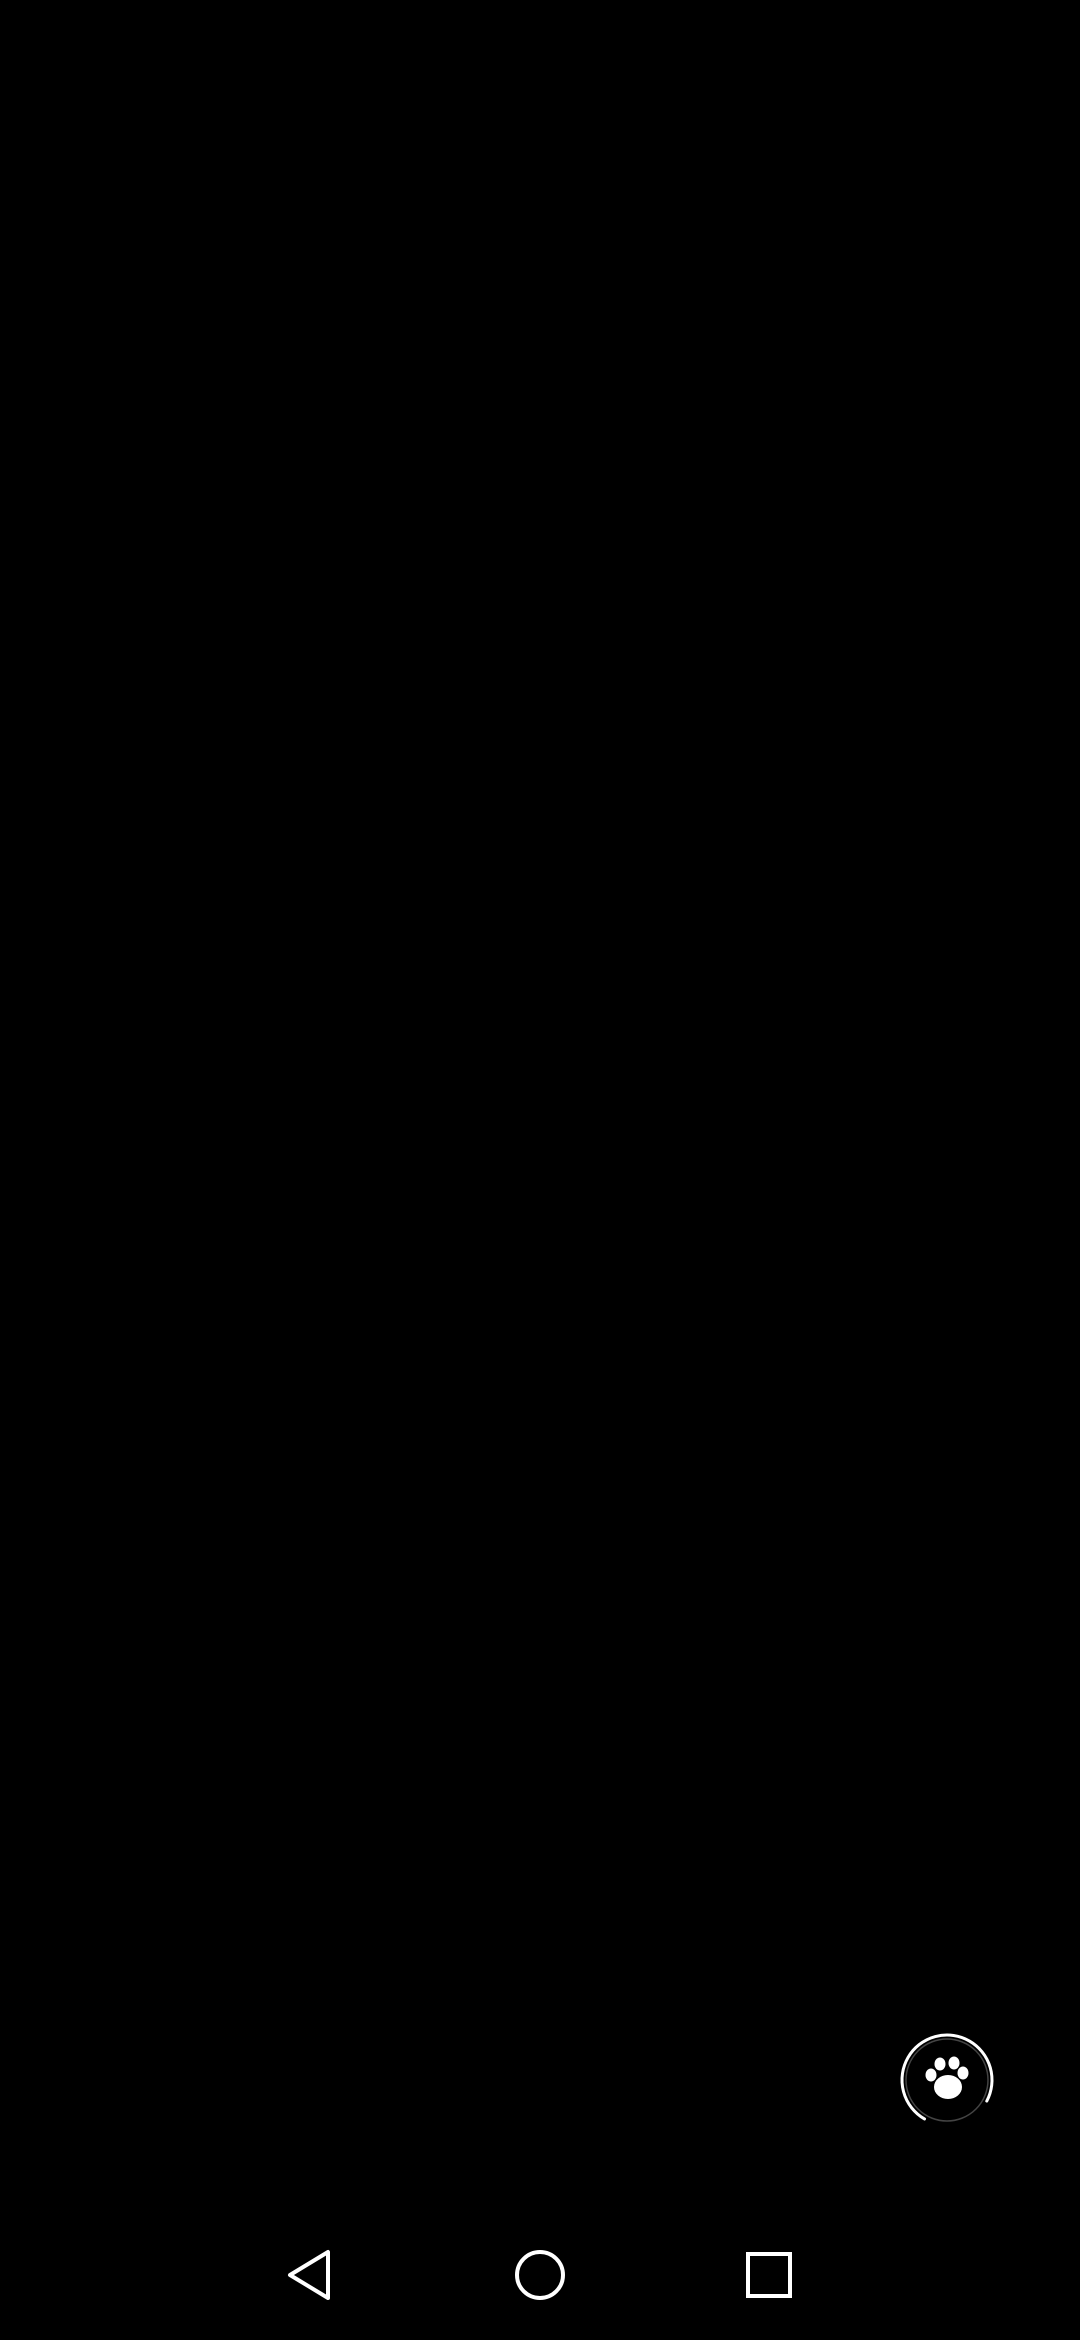 The width and height of the screenshot is (1080, 2340). I want to click on paw-fab-button, so click(947, 2080).